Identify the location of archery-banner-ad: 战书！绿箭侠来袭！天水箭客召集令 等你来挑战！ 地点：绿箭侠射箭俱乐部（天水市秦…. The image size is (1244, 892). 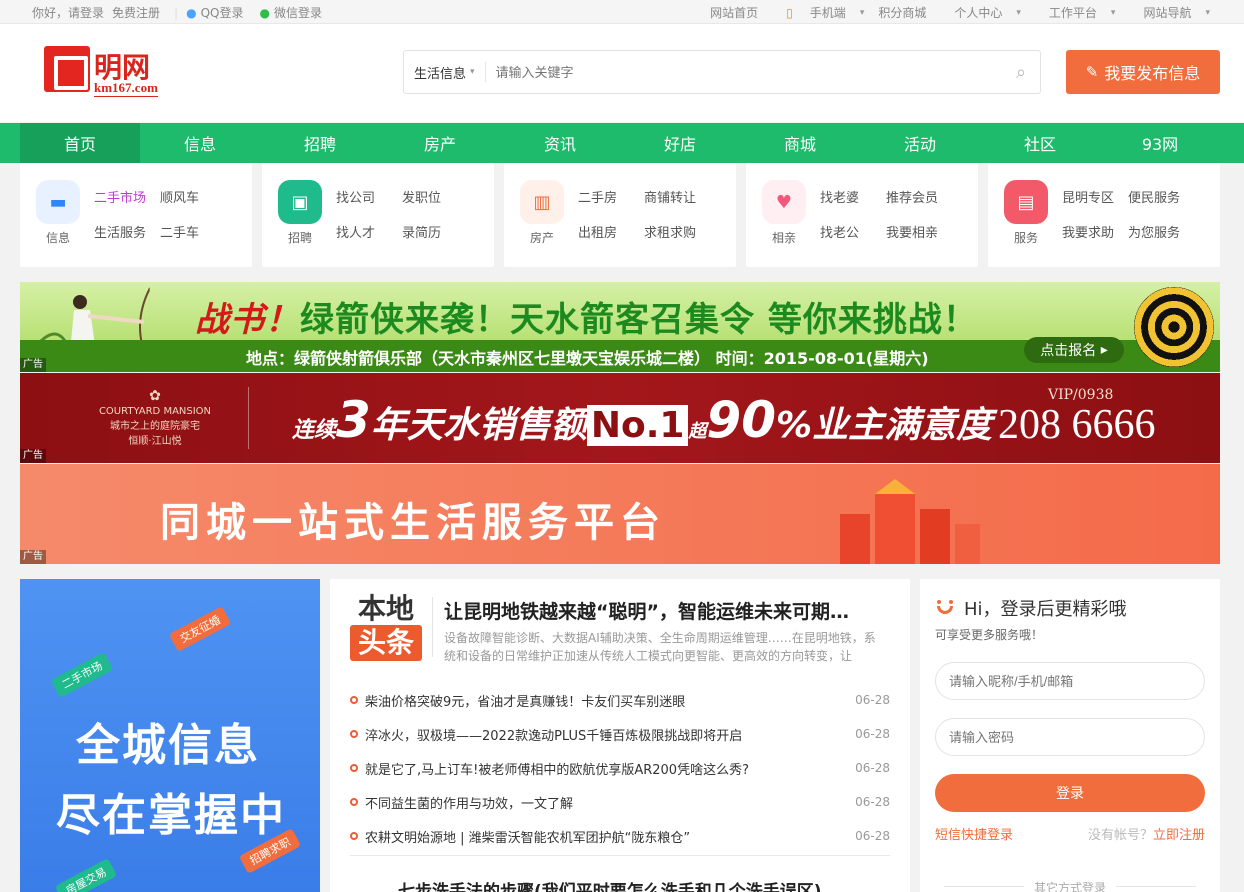
(620, 327).